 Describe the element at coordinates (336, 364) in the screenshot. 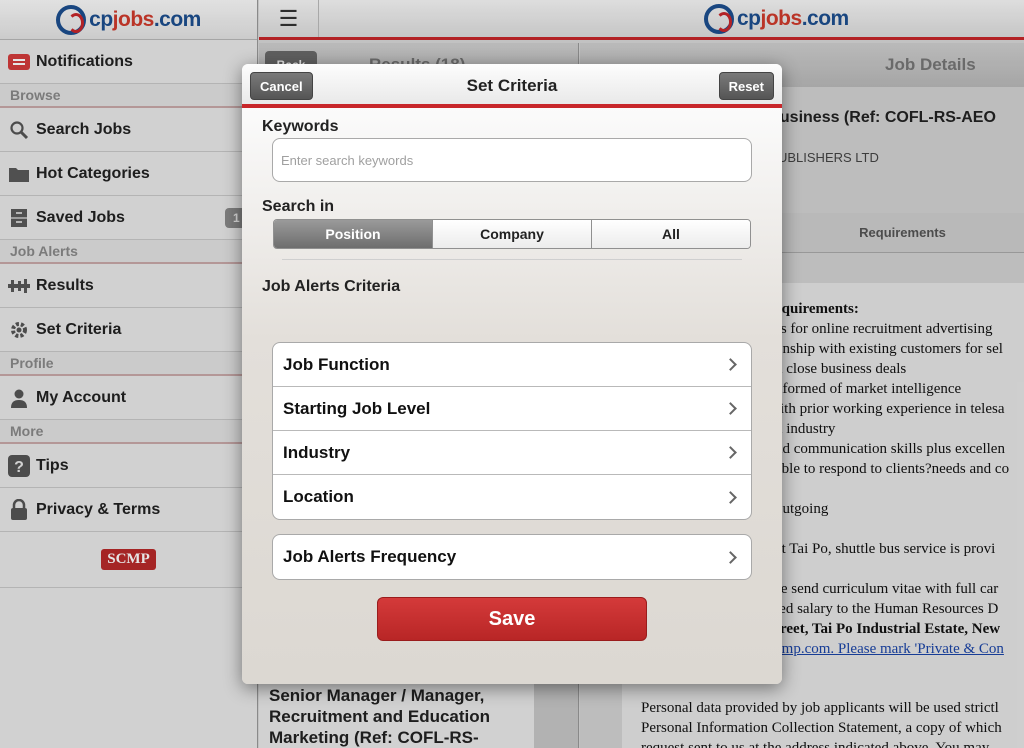

I see `cell-label: Job Function` at that location.